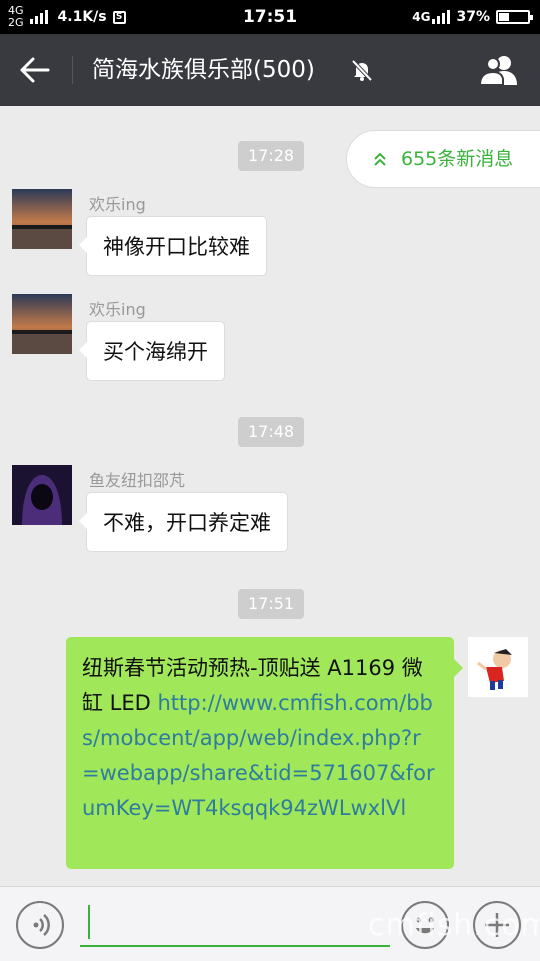  Describe the element at coordinates (152, 351) in the screenshot. I see `message-bubble: 买个海绵开` at that location.